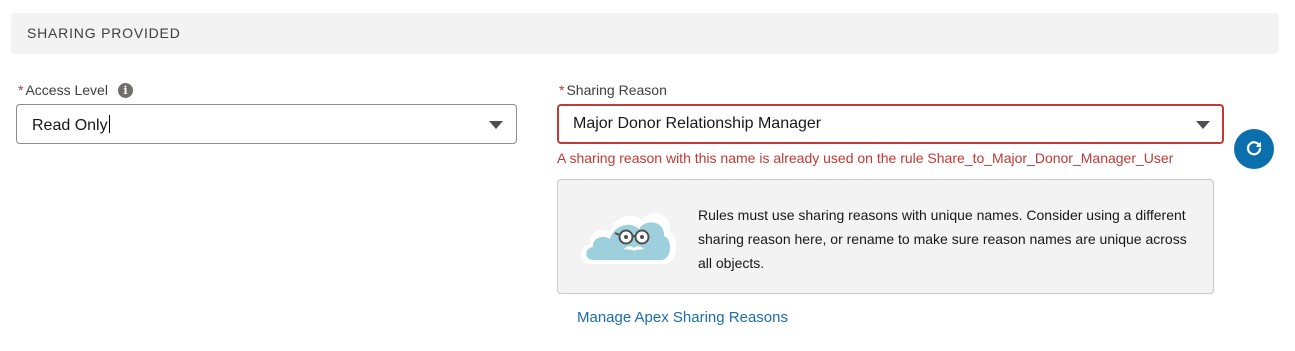 The image size is (1295, 351). Describe the element at coordinates (682, 317) in the screenshot. I see `manage-apex-sharing-reasons-link: Manage Apex Sharing Reasons` at that location.